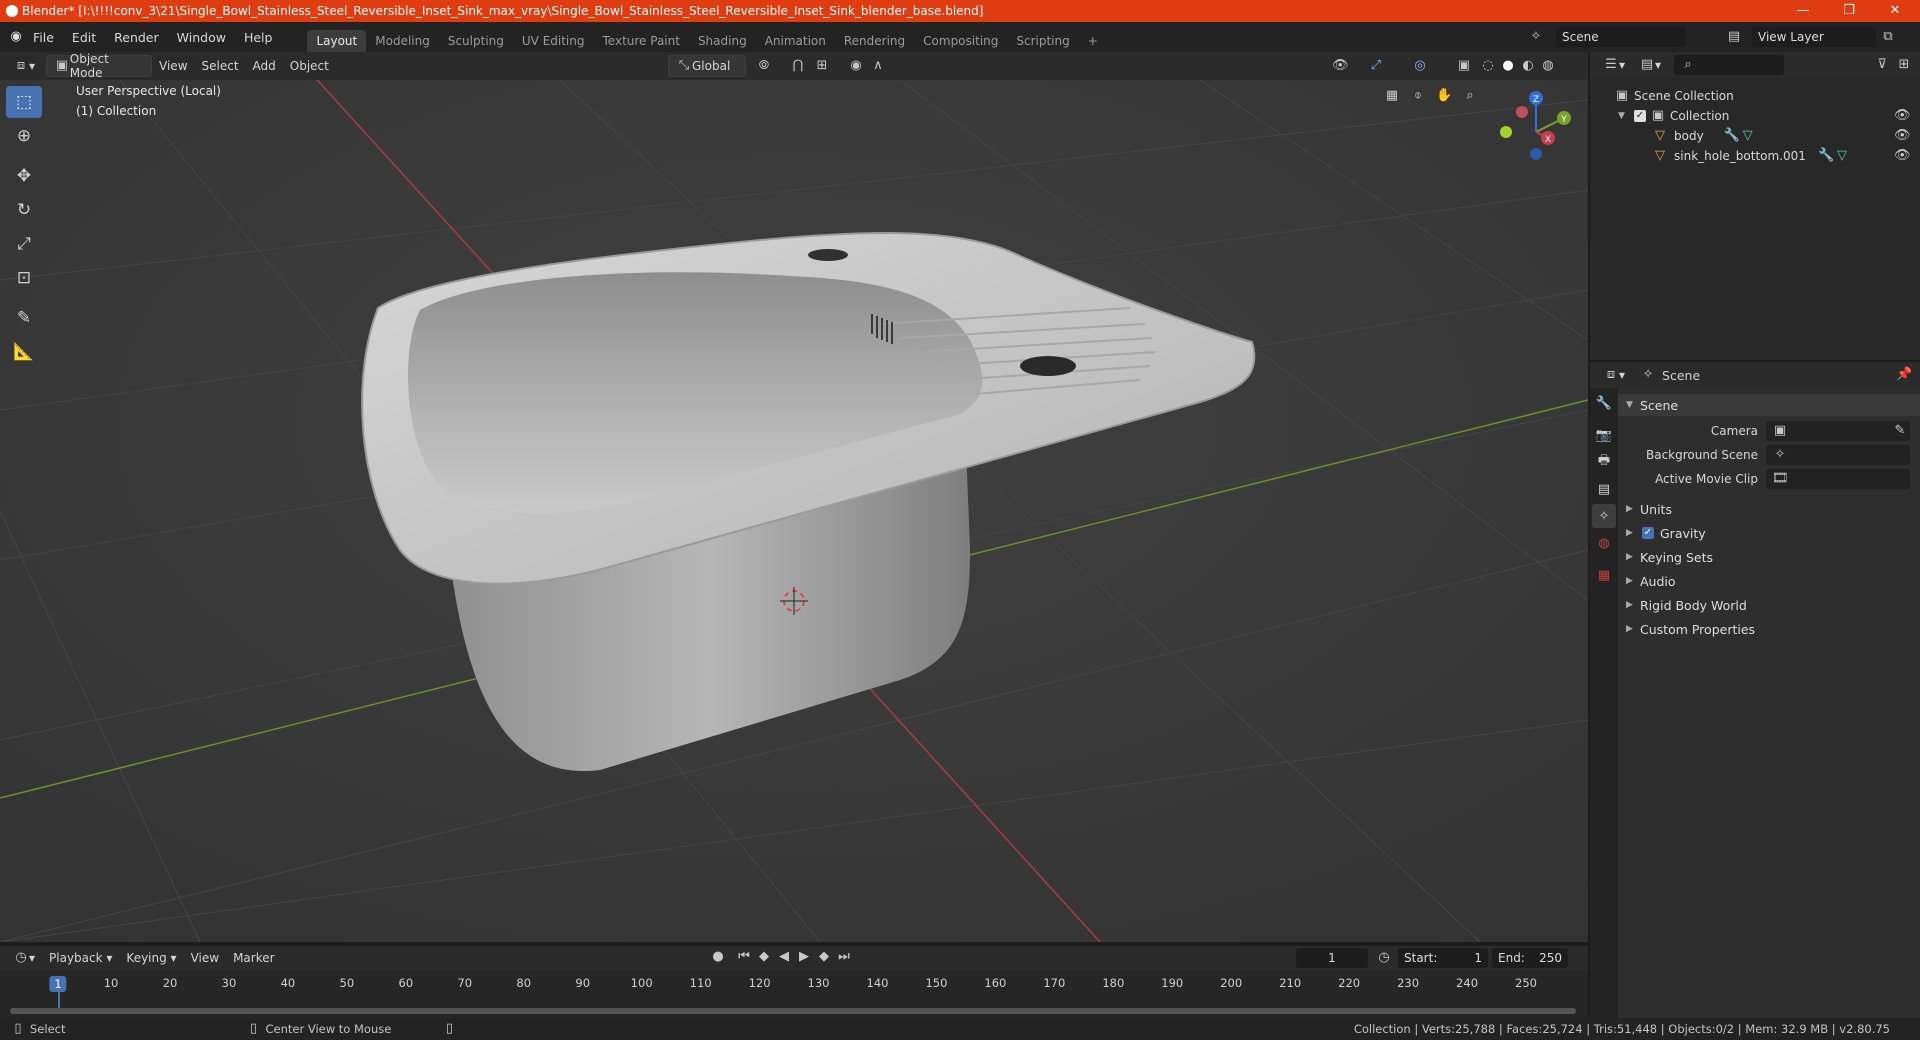 The height and width of the screenshot is (1040, 1920). What do you see at coordinates (1621, 37) in the screenshot?
I see `scene-selector: Scene` at bounding box center [1621, 37].